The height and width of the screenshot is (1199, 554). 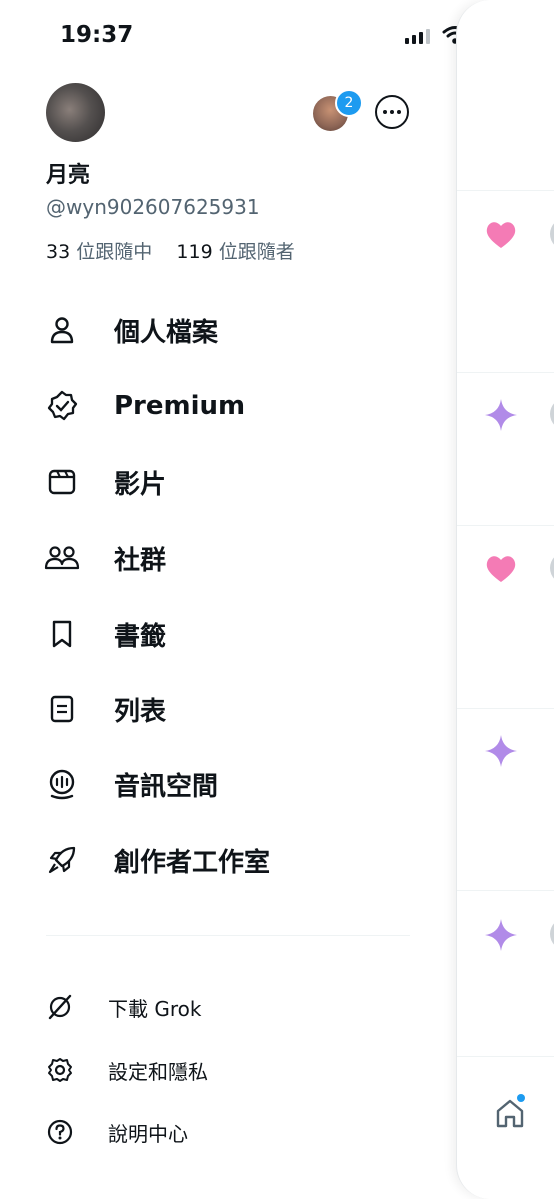 What do you see at coordinates (166, 786) in the screenshot?
I see `menu-item-label: 音訊空間` at bounding box center [166, 786].